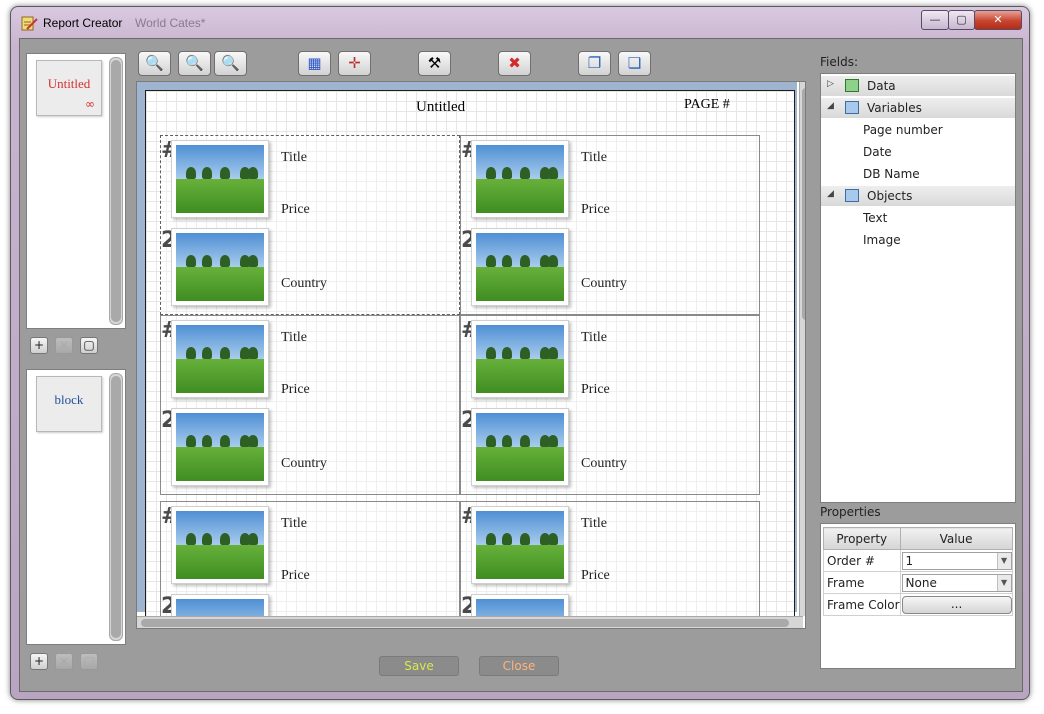 The height and width of the screenshot is (714, 1044). I want to click on save-button: Save, so click(419, 666).